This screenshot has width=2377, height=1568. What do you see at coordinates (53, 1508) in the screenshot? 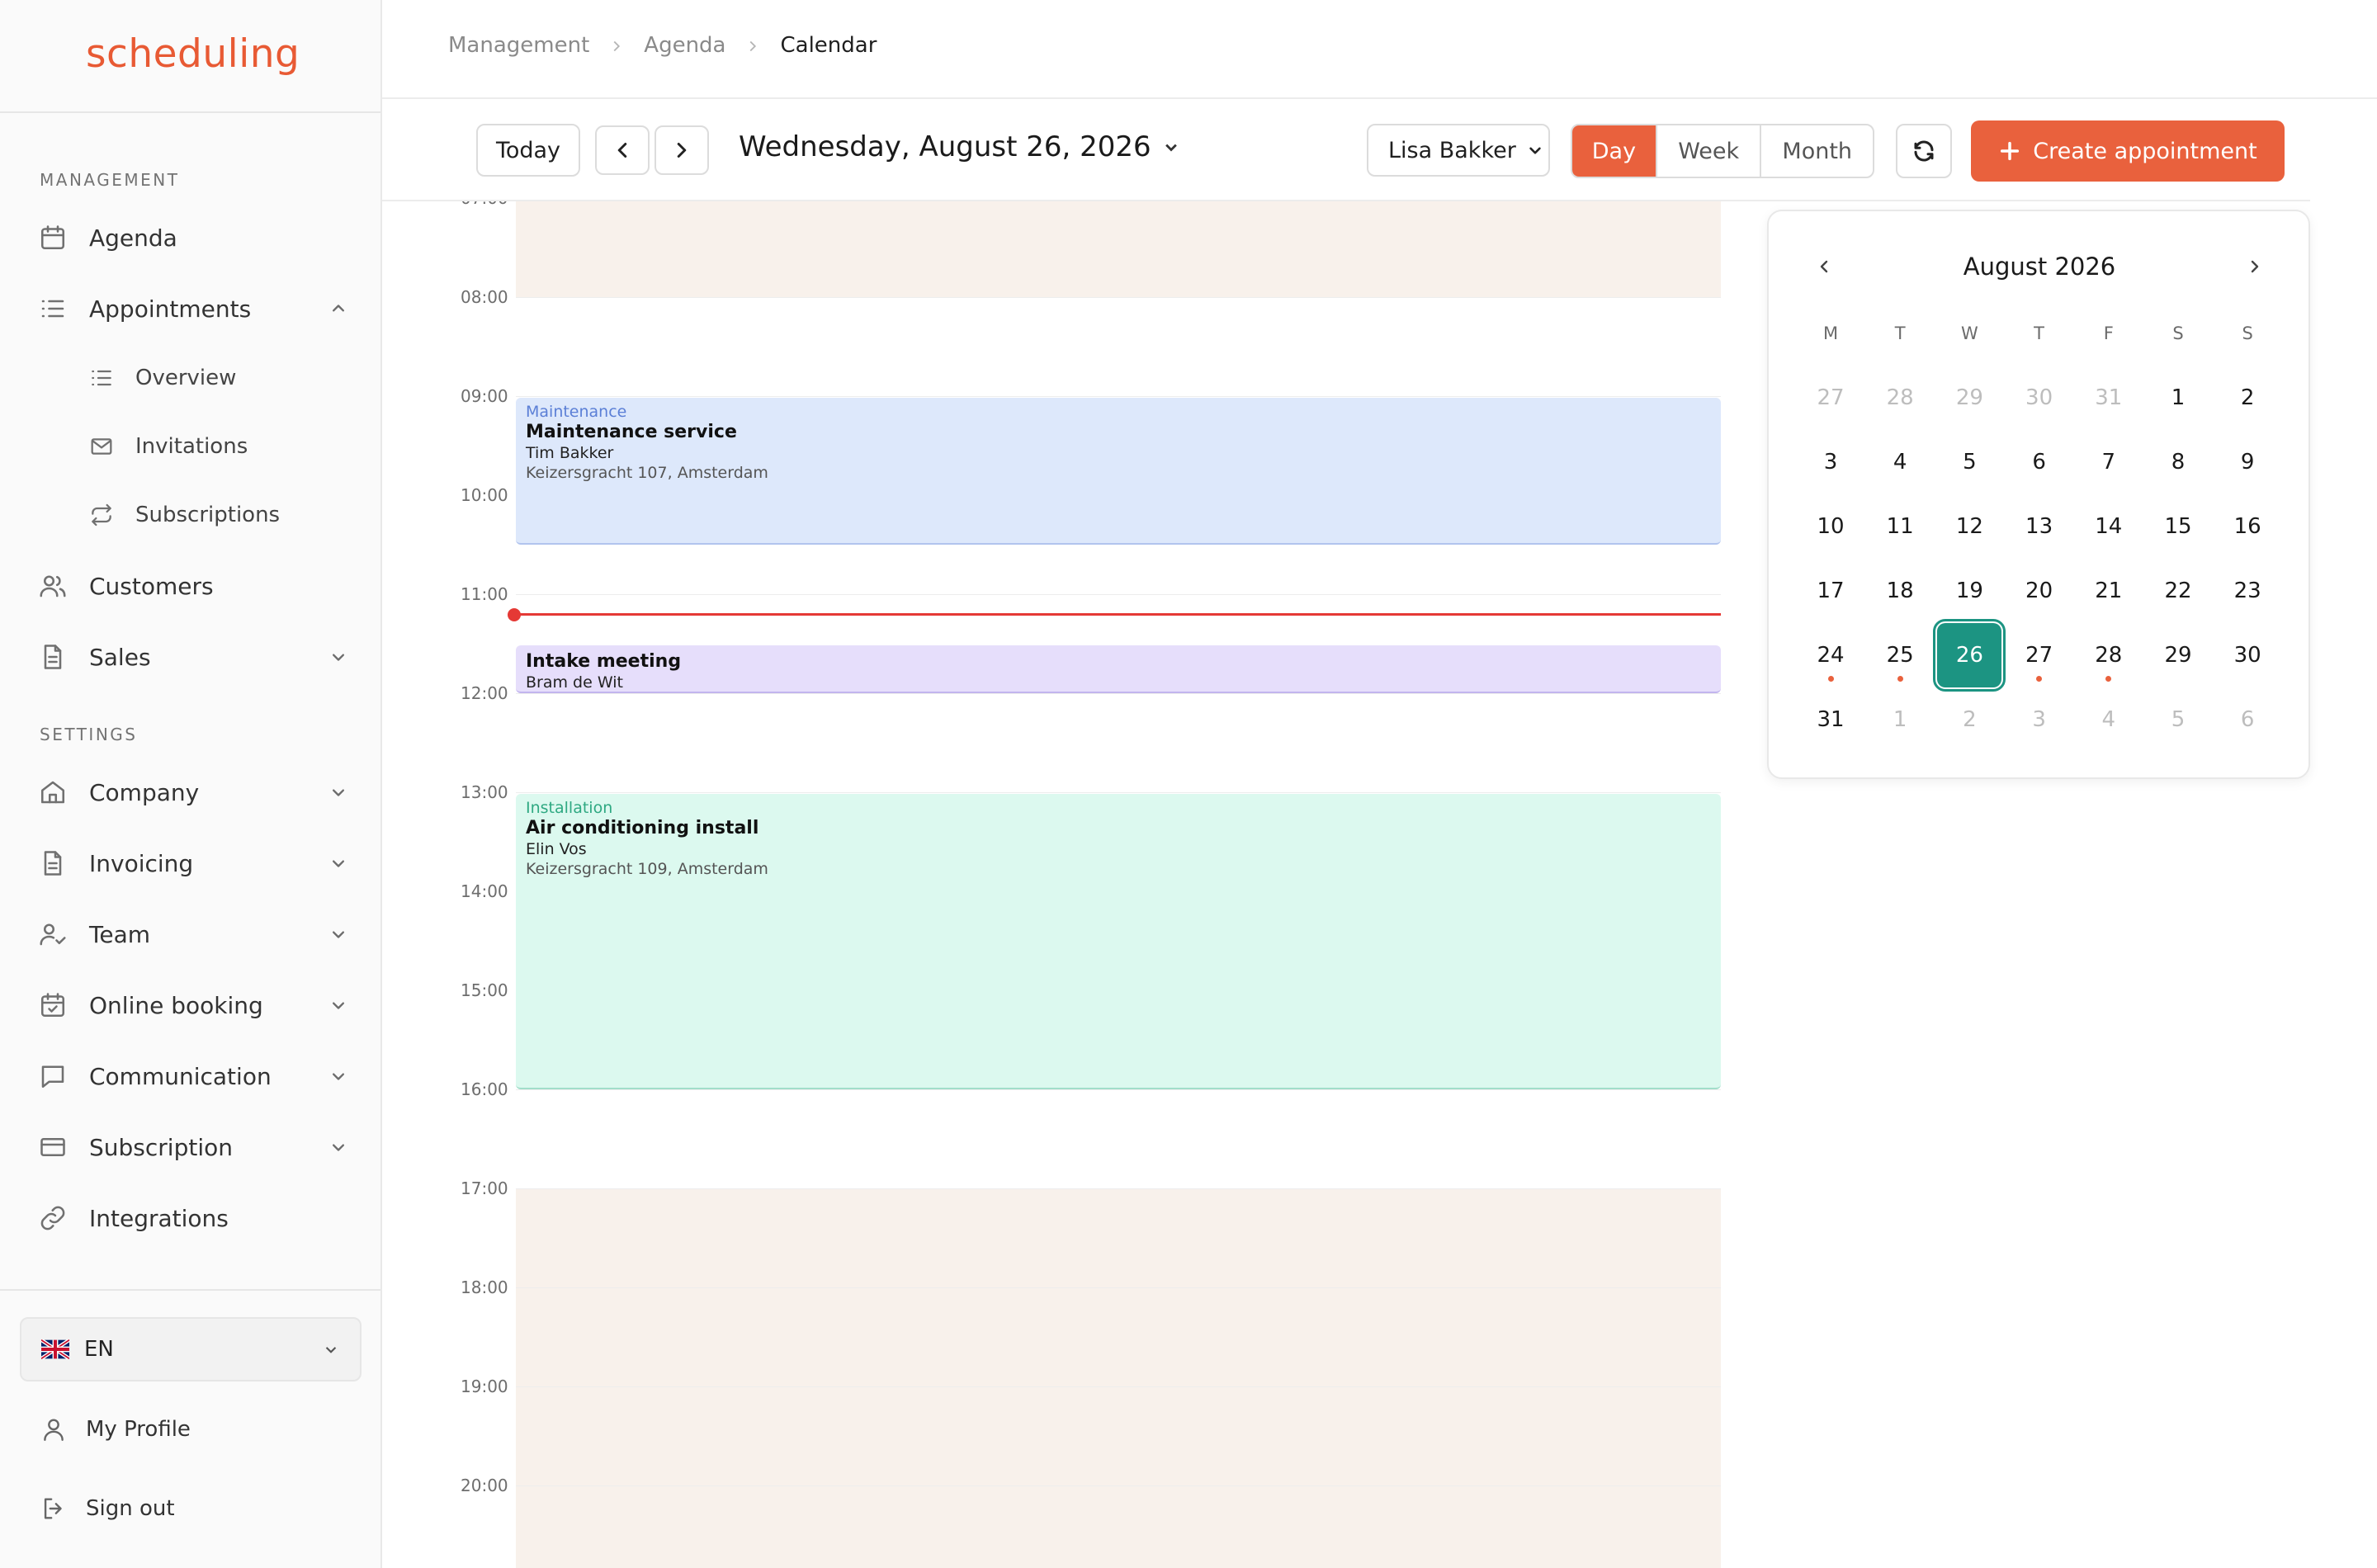
I see `logout-icon` at bounding box center [53, 1508].